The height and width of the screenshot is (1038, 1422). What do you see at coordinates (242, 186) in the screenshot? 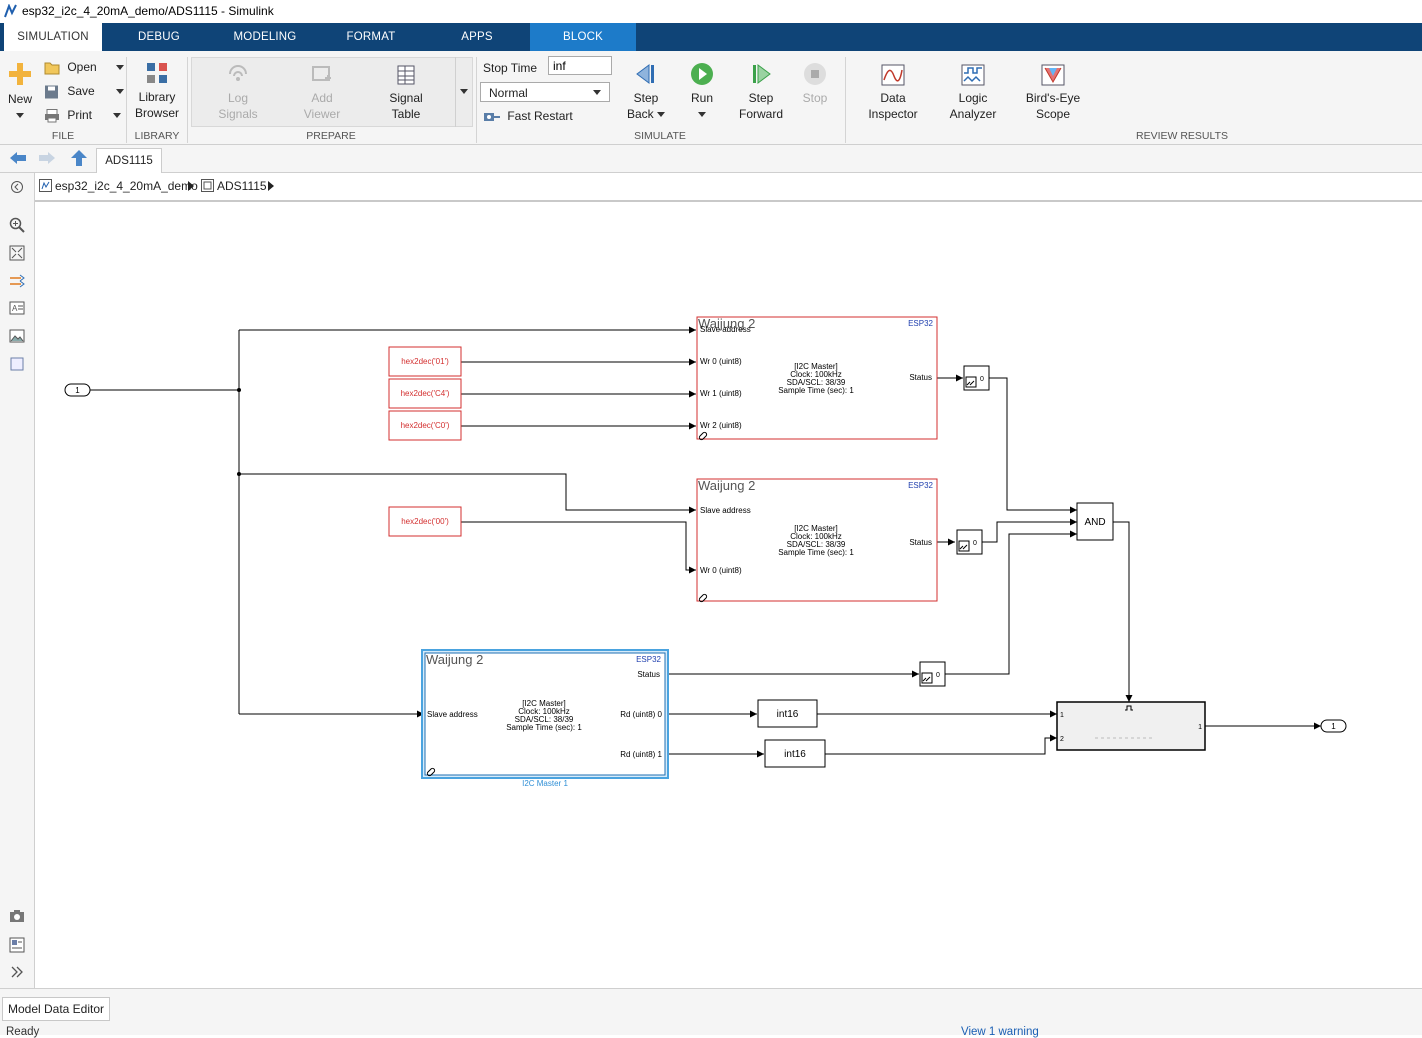
I see `breadcrumb-child: ADS1115` at bounding box center [242, 186].